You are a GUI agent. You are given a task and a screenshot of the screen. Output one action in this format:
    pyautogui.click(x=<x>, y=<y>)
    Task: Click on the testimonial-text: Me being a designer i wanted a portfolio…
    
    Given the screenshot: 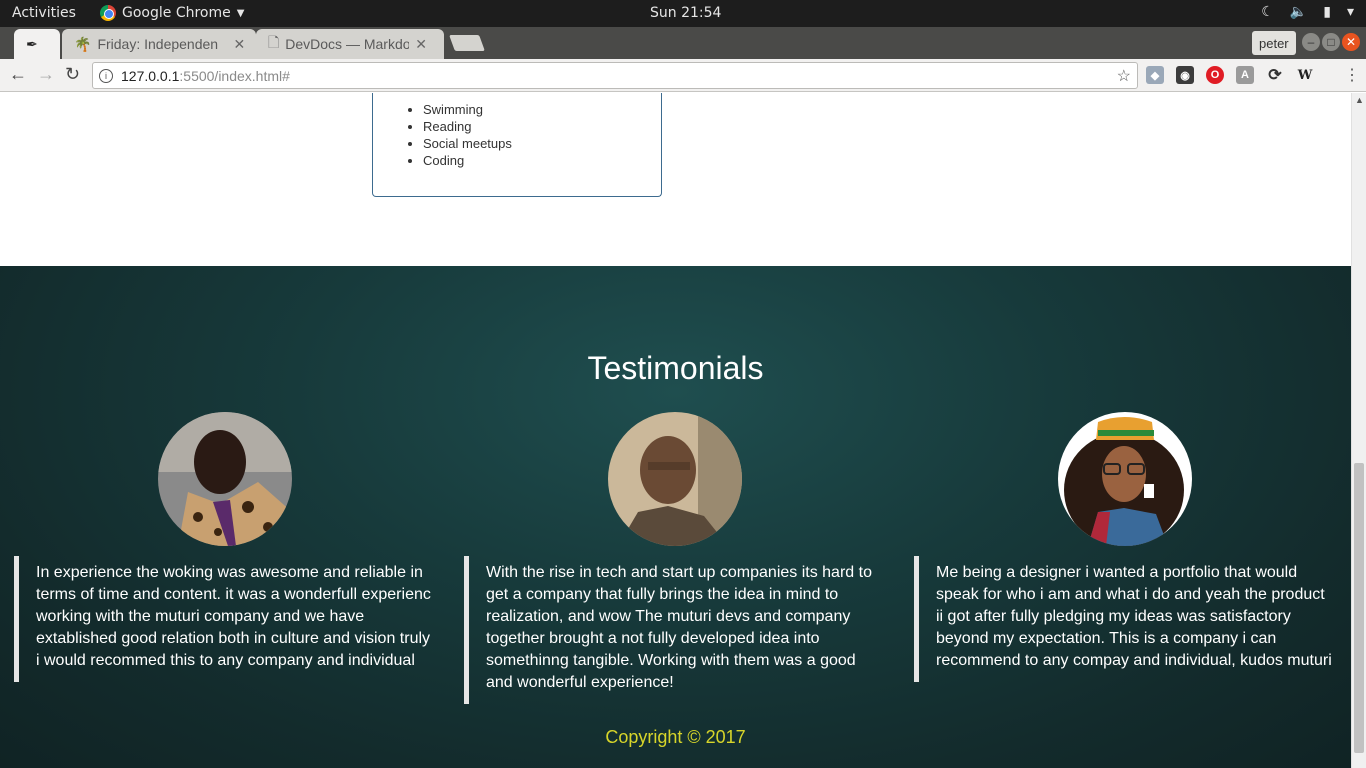 What is the action you would take?
    pyautogui.click(x=1124, y=619)
    